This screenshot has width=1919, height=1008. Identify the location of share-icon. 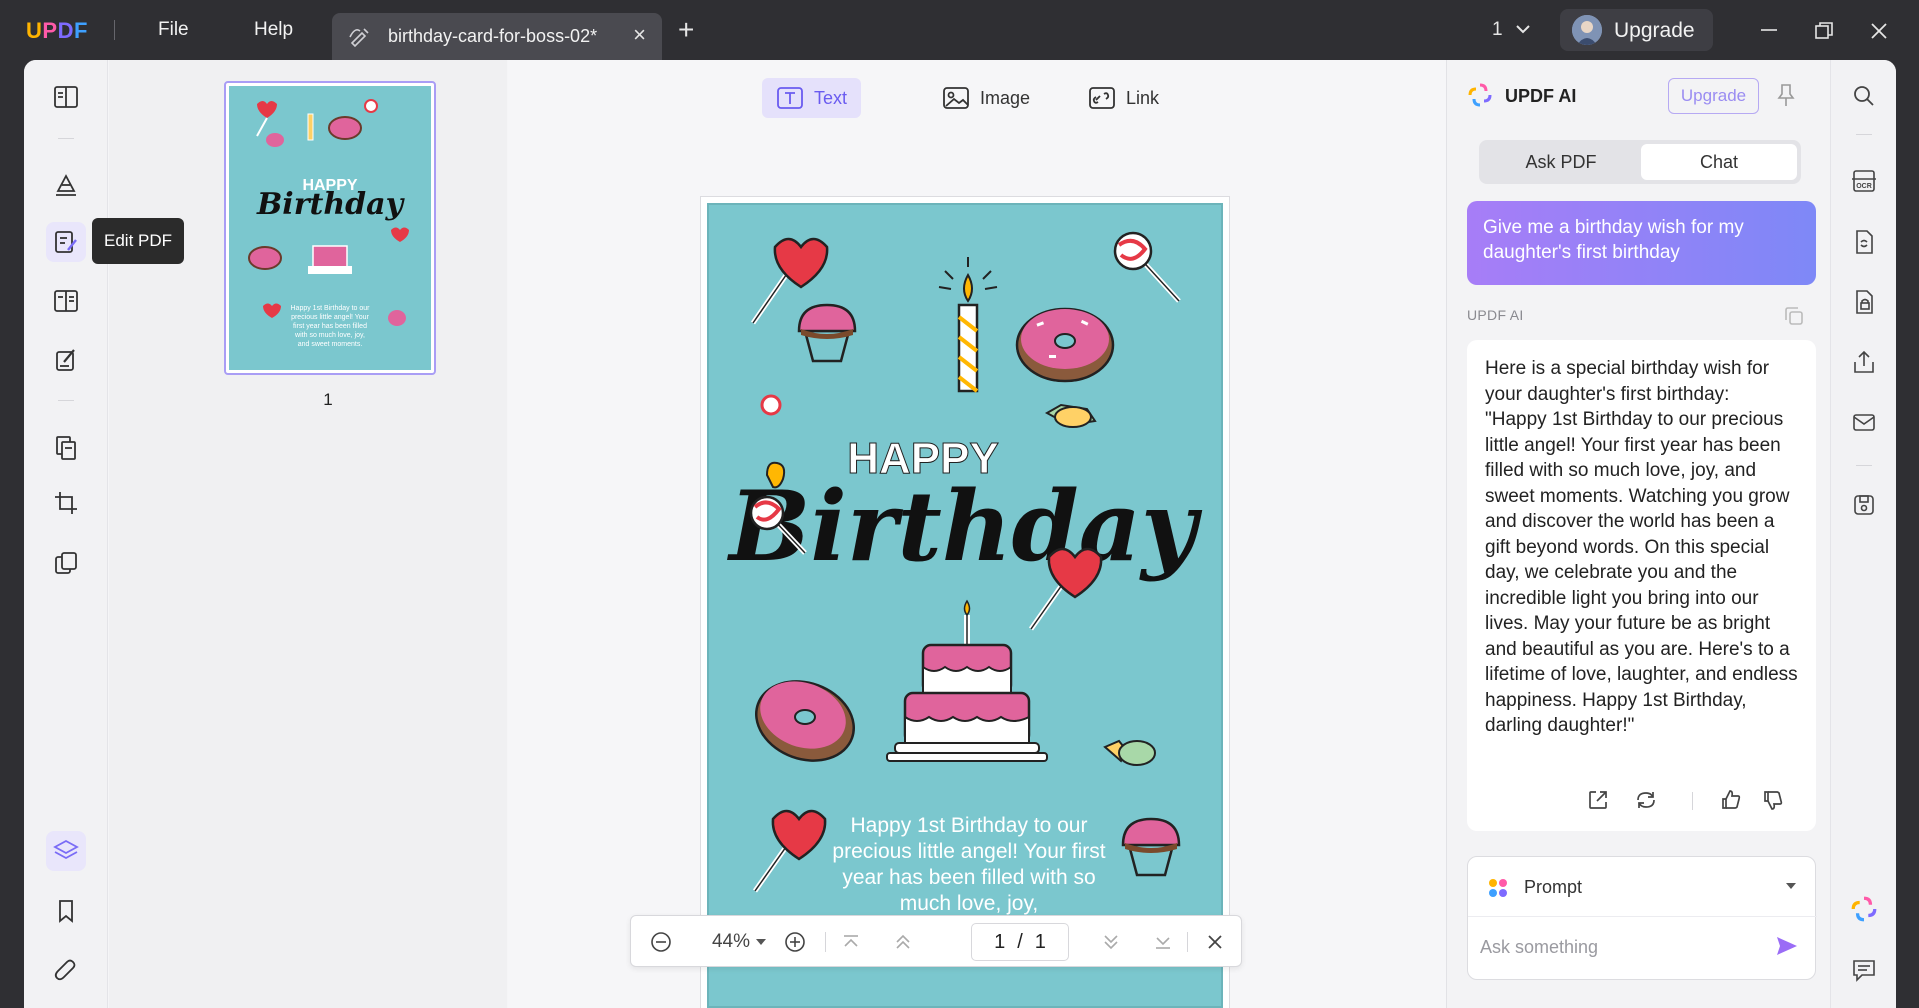
(1864, 361).